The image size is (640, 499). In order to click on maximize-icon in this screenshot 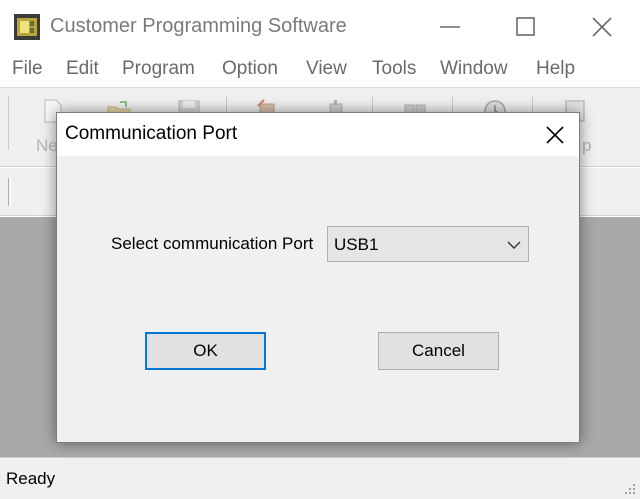, I will do `click(525, 26)`.